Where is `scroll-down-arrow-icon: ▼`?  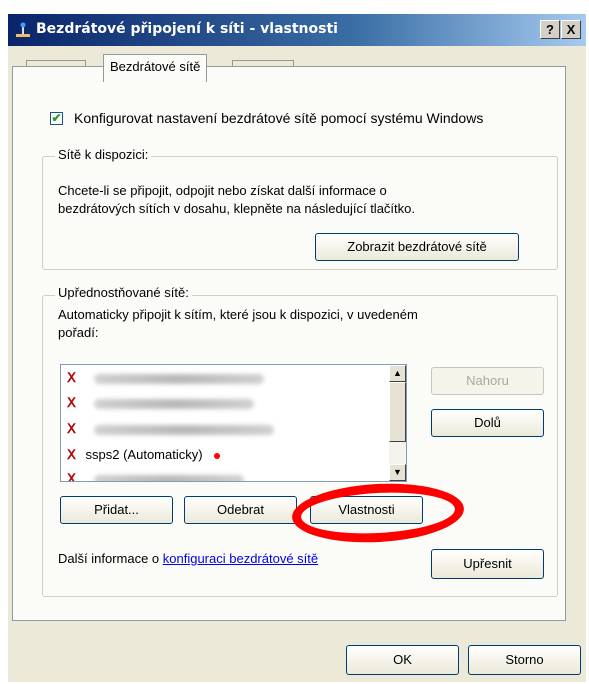 scroll-down-arrow-icon: ▼ is located at coordinates (397, 472).